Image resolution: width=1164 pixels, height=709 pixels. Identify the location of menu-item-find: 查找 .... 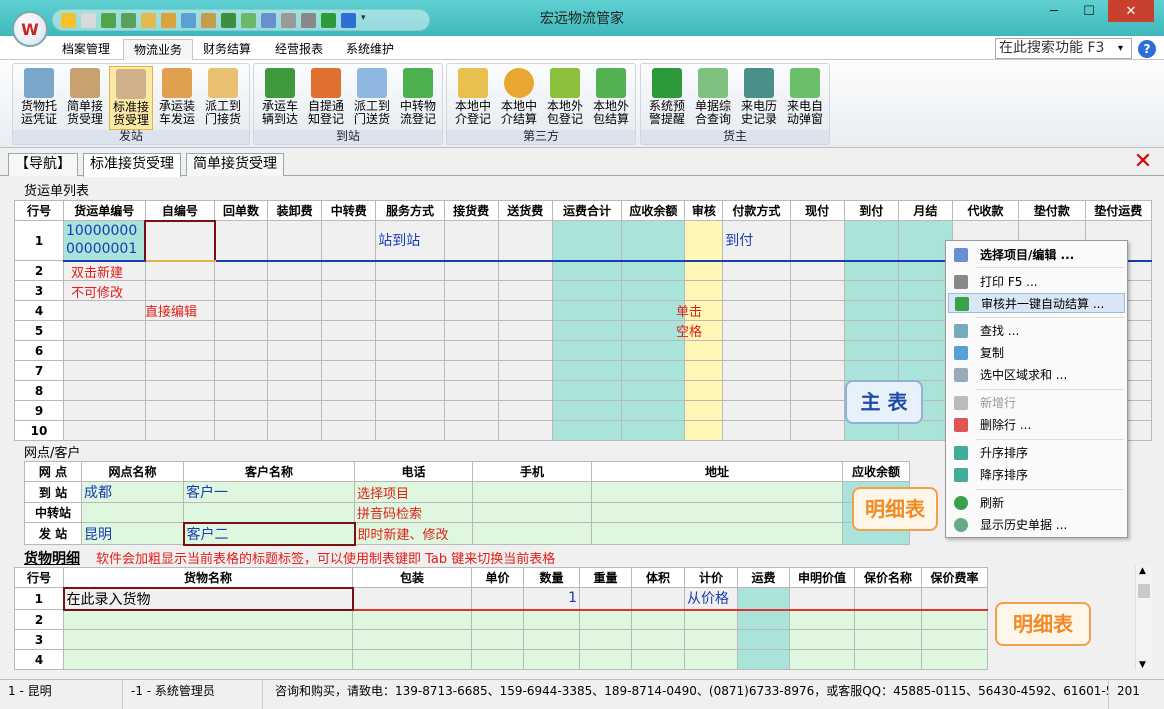
(1036, 331).